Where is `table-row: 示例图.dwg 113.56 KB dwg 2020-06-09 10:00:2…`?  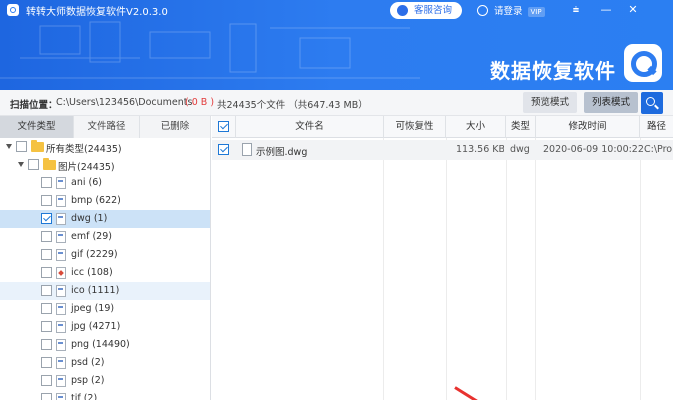 table-row: 示例图.dwg 113.56 KB dwg 2020-06-09 10:00:2… is located at coordinates (442, 150).